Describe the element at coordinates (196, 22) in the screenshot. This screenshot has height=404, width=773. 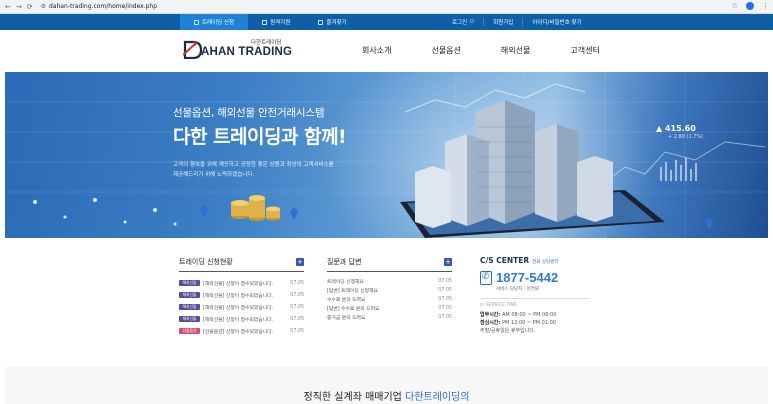
I see `monitor-icon` at that location.